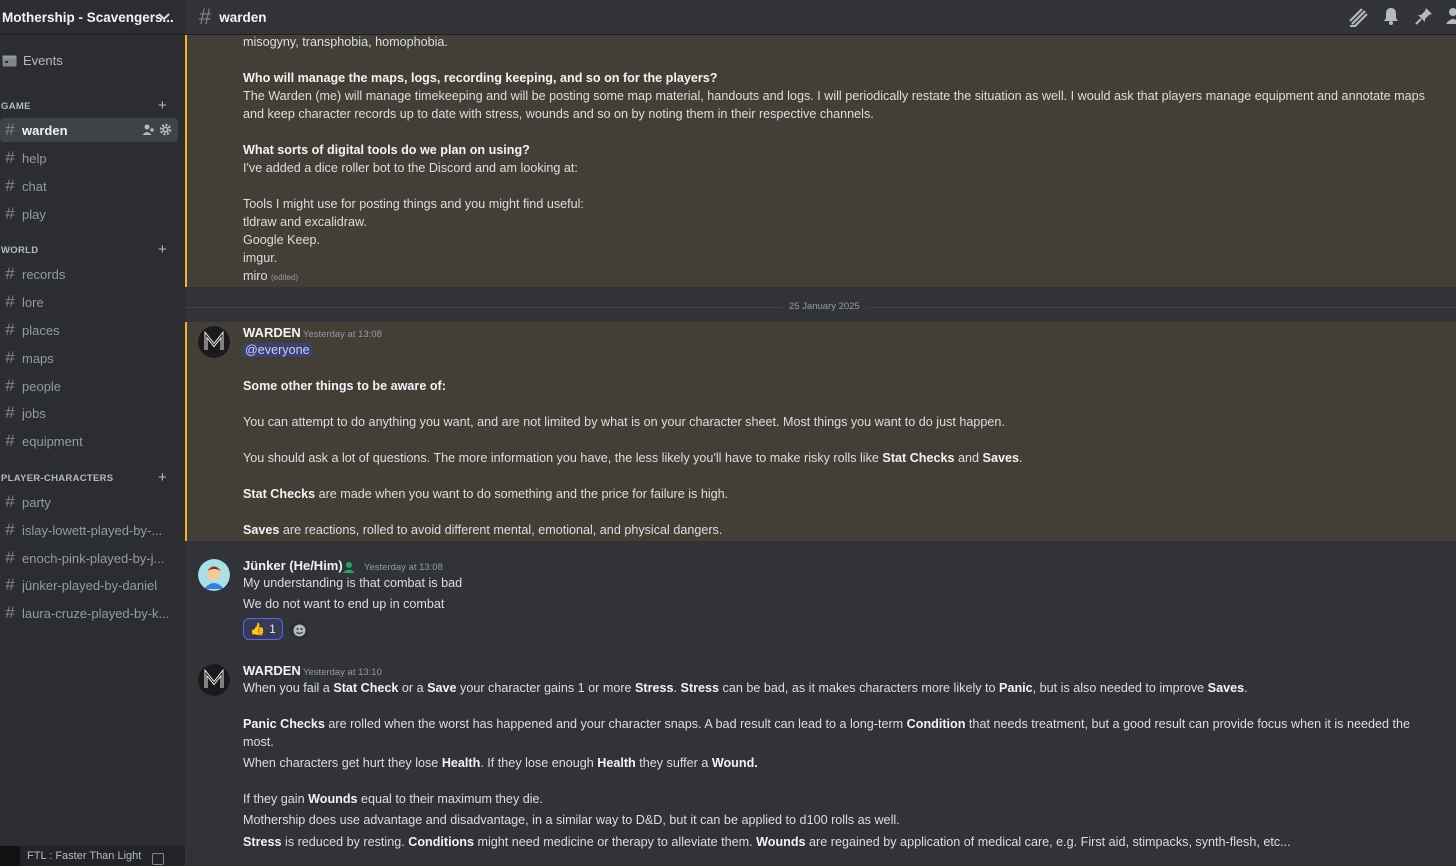  I want to click on events-item: Events, so click(31, 60).